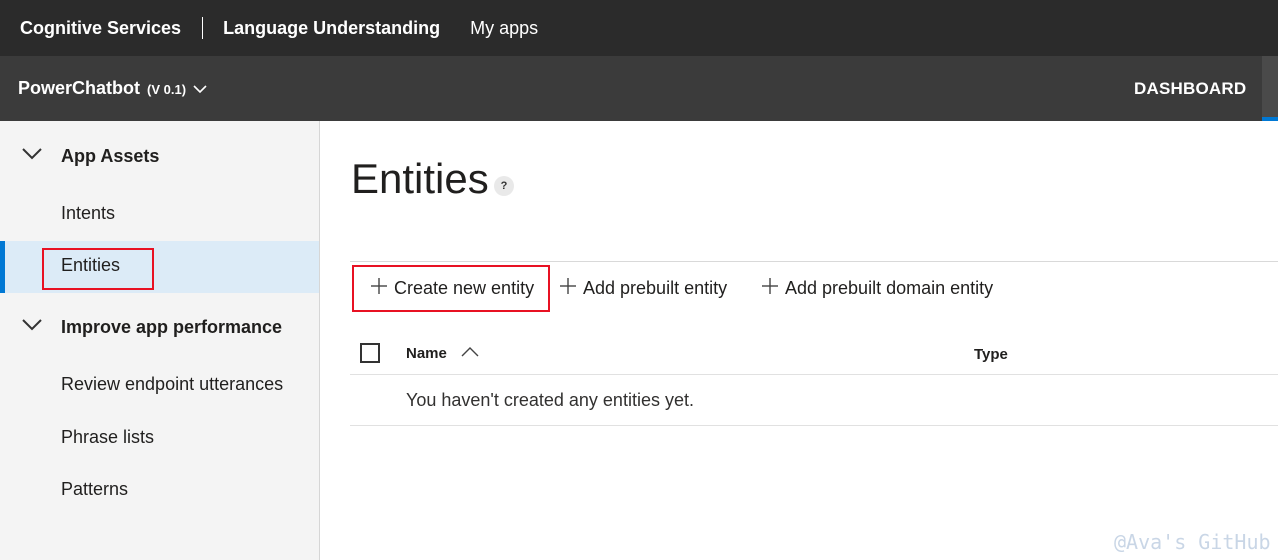 The width and height of the screenshot is (1278, 560). Describe the element at coordinates (504, 28) in the screenshot. I see `my-apps-link: My apps` at that location.